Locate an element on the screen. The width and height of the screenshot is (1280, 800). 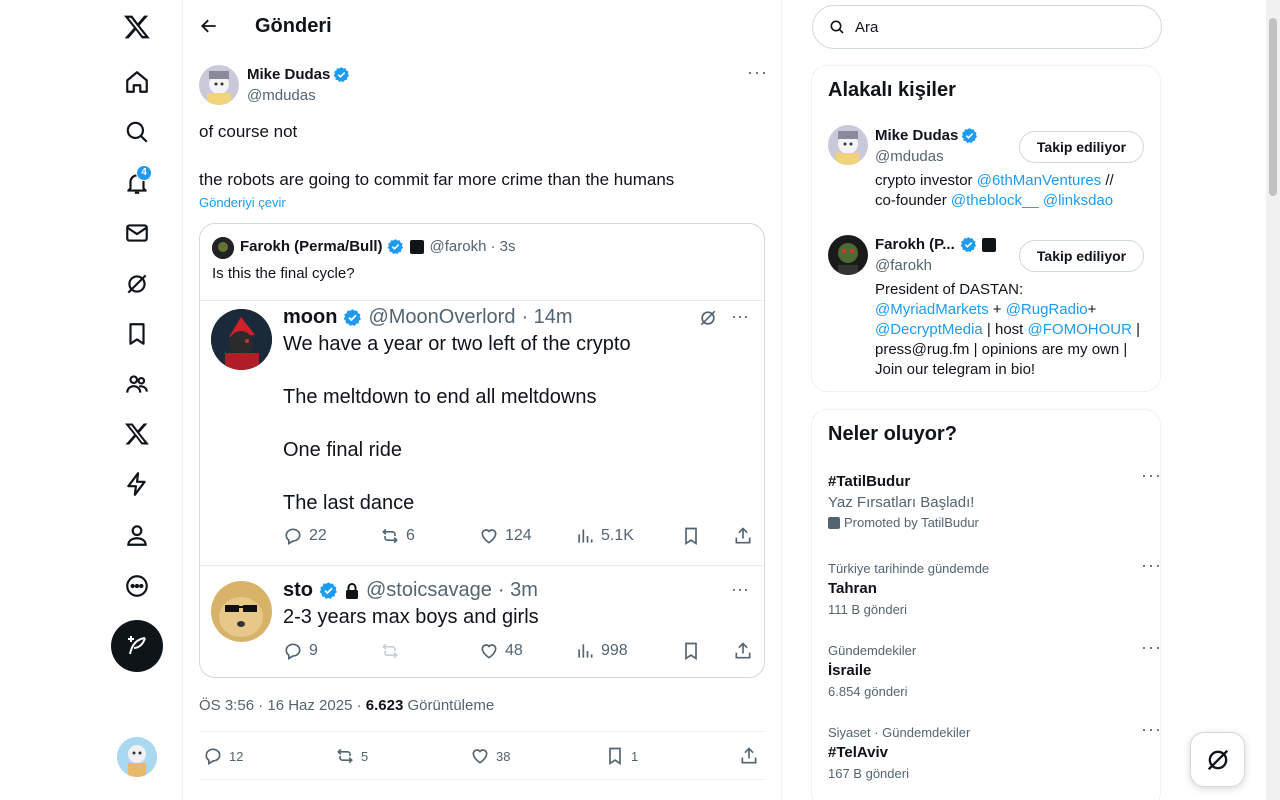
post-author-handle: @mdudas is located at coordinates (281, 95).